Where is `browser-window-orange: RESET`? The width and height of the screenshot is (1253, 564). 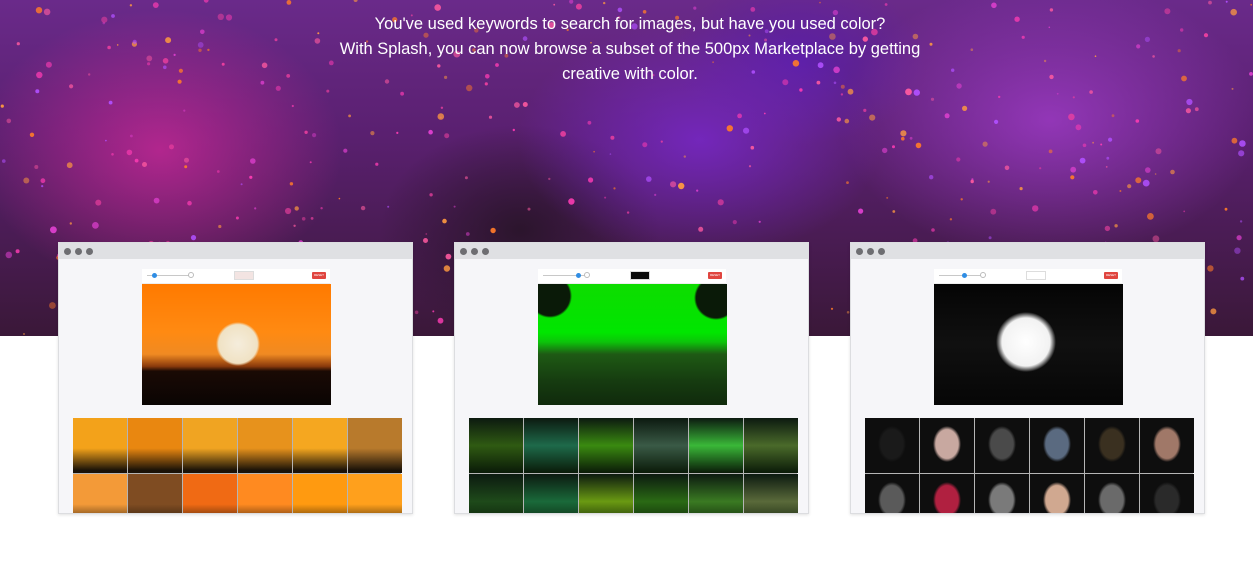
browser-window-orange: RESET is located at coordinates (235, 378).